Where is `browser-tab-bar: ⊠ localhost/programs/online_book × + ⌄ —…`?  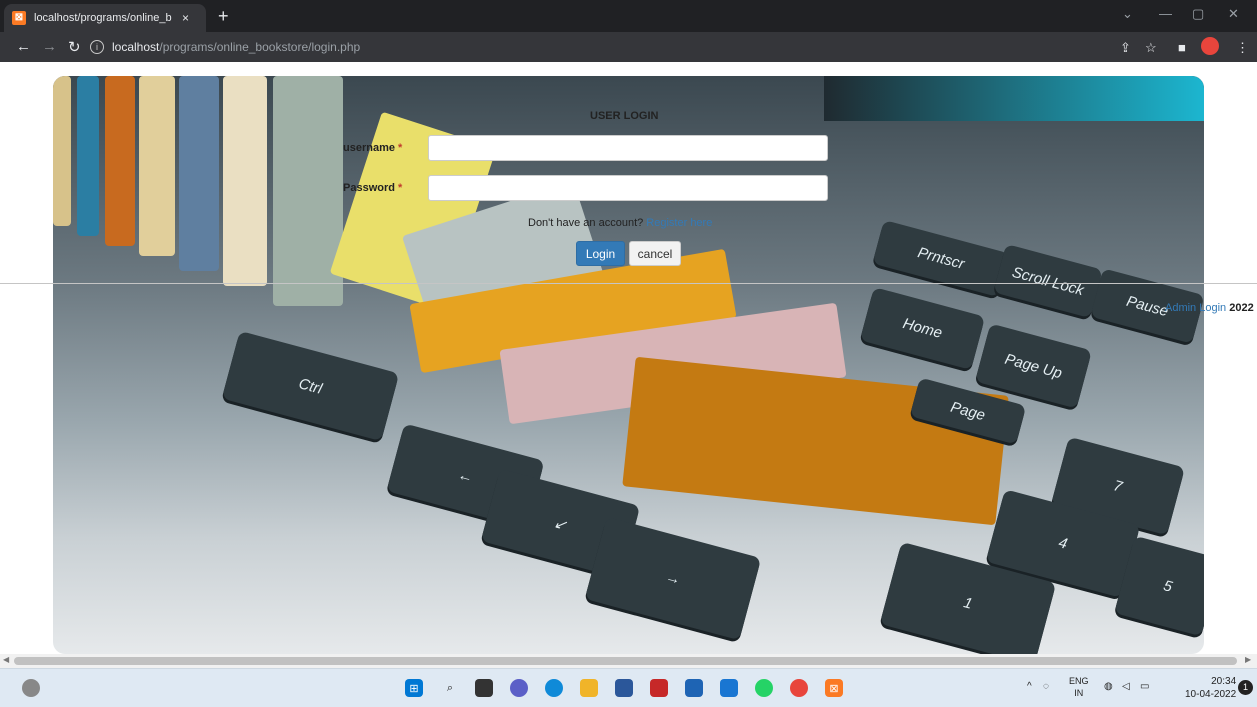
browser-tab-bar: ⊠ localhost/programs/online_book × + ⌄ —… is located at coordinates (628, 16).